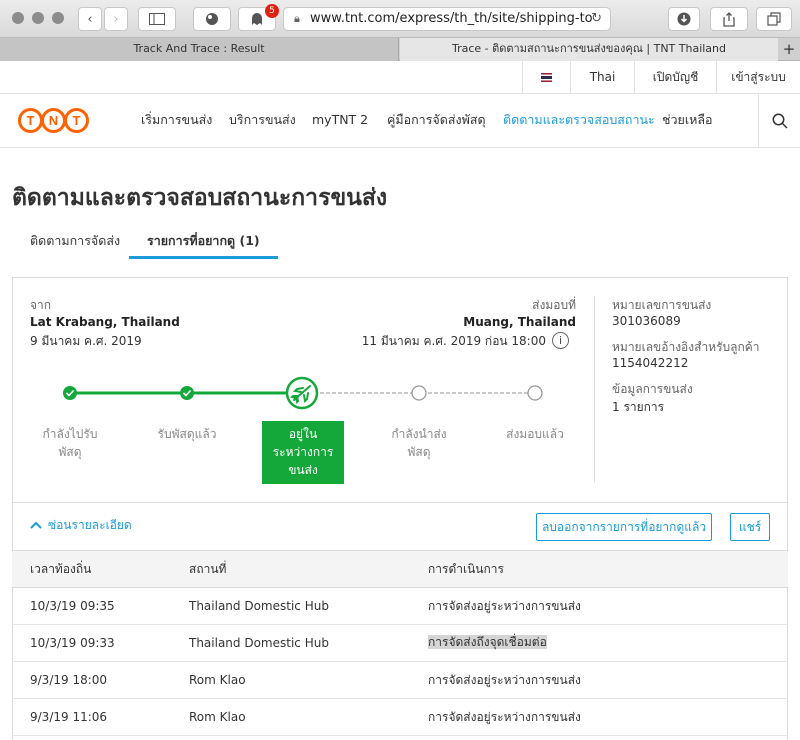 Image resolution: width=800 pixels, height=740 pixels. Describe the element at coordinates (650, 363) in the screenshot. I see `customer-reference-value: 1154042212` at that location.